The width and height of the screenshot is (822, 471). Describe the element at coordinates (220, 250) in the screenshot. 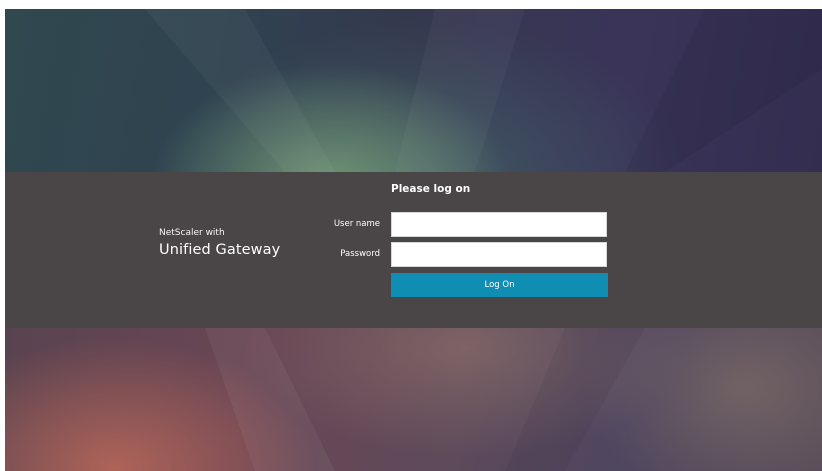

I see `product-name: Unified Gateway` at that location.